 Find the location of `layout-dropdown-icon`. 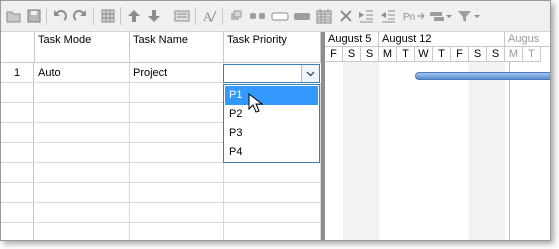

layout-dropdown-icon is located at coordinates (441, 16).